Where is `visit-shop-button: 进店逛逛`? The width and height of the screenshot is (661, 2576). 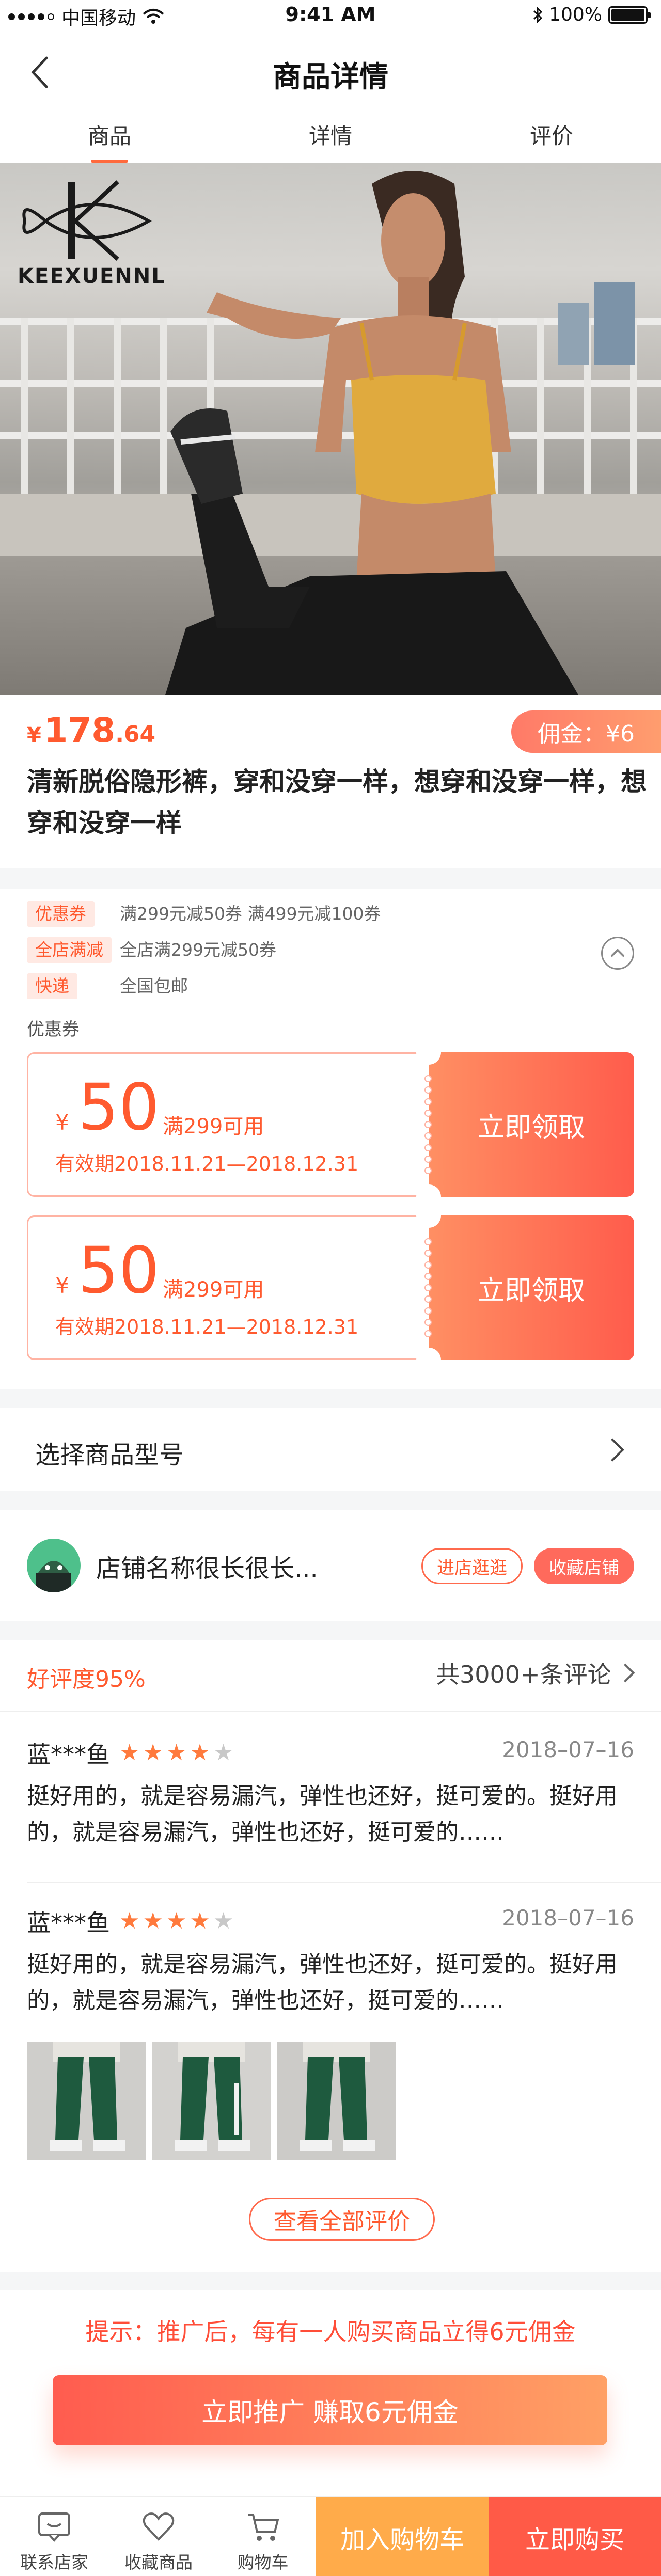
visit-shop-button: 进店逛逛 is located at coordinates (472, 1566).